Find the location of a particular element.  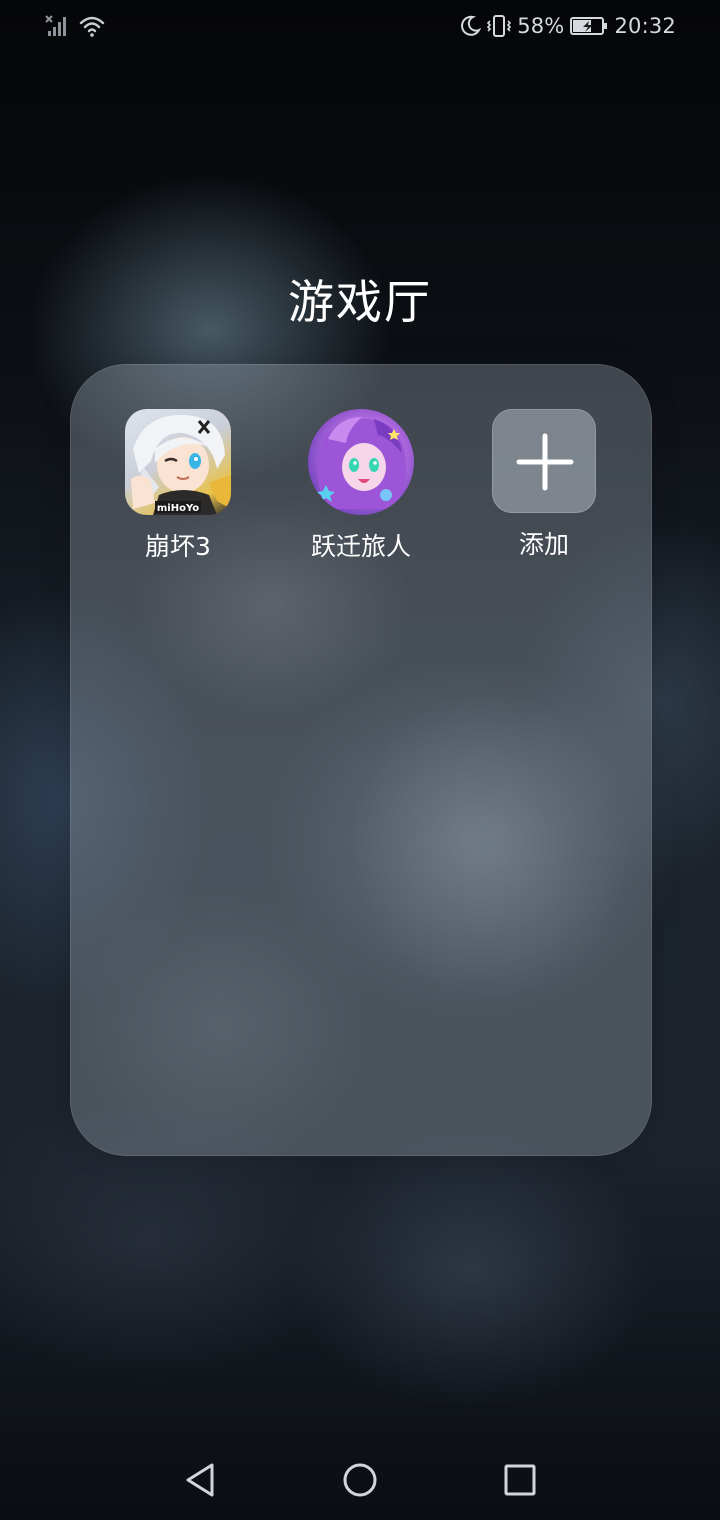

app-add: 添加 is located at coordinates (544, 485).